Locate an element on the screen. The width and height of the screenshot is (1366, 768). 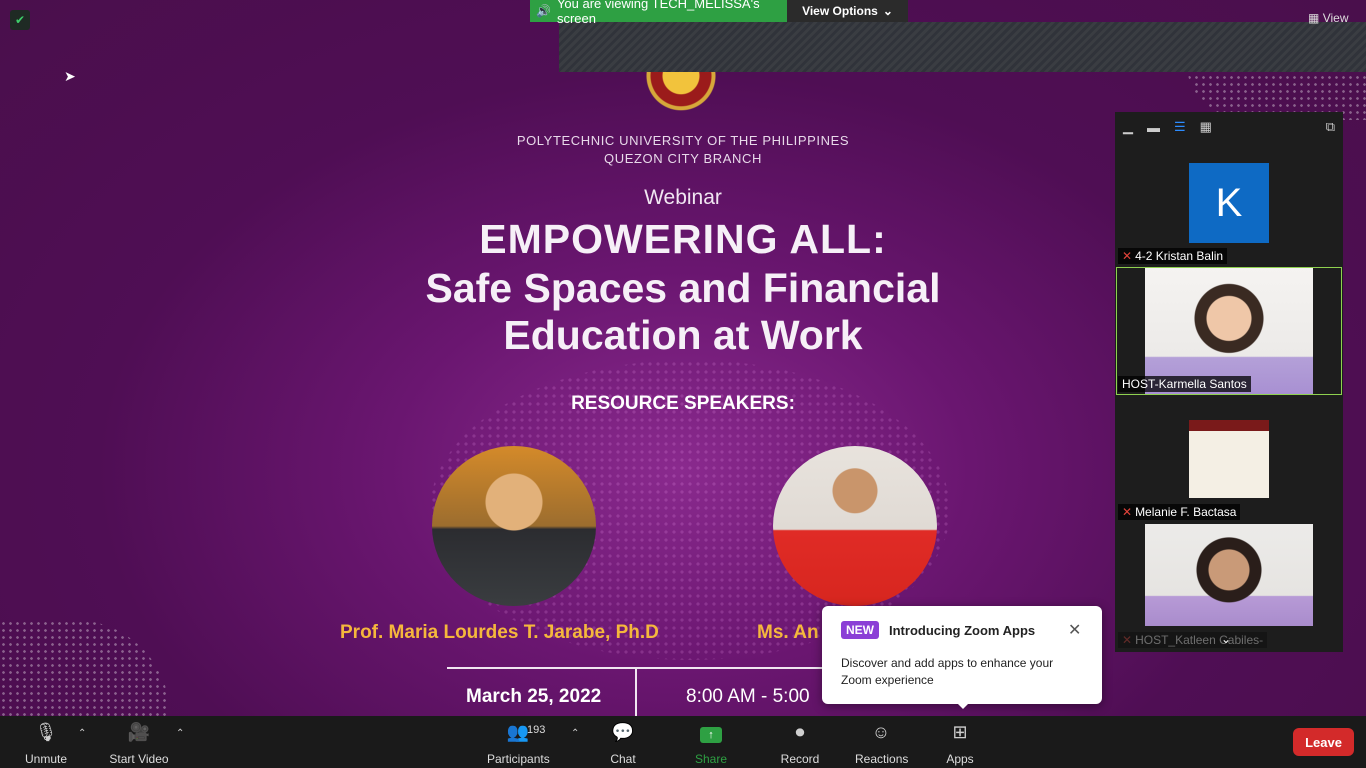
record-label: Record is located at coordinates (800, 759).